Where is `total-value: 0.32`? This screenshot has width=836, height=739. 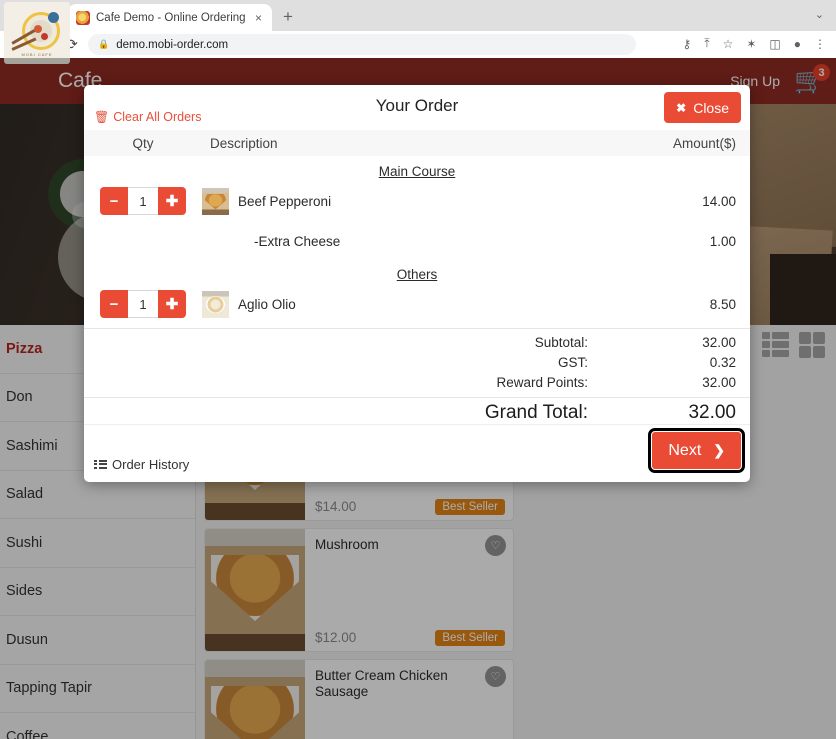 total-value: 0.32 is located at coordinates (722, 362).